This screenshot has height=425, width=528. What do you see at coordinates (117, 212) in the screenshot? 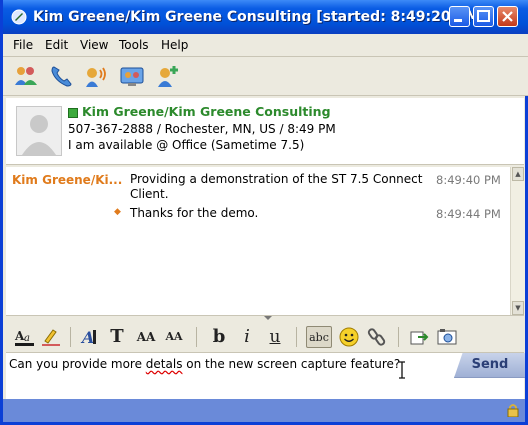
I see `continuation-marker-icon: ◆` at bounding box center [117, 212].